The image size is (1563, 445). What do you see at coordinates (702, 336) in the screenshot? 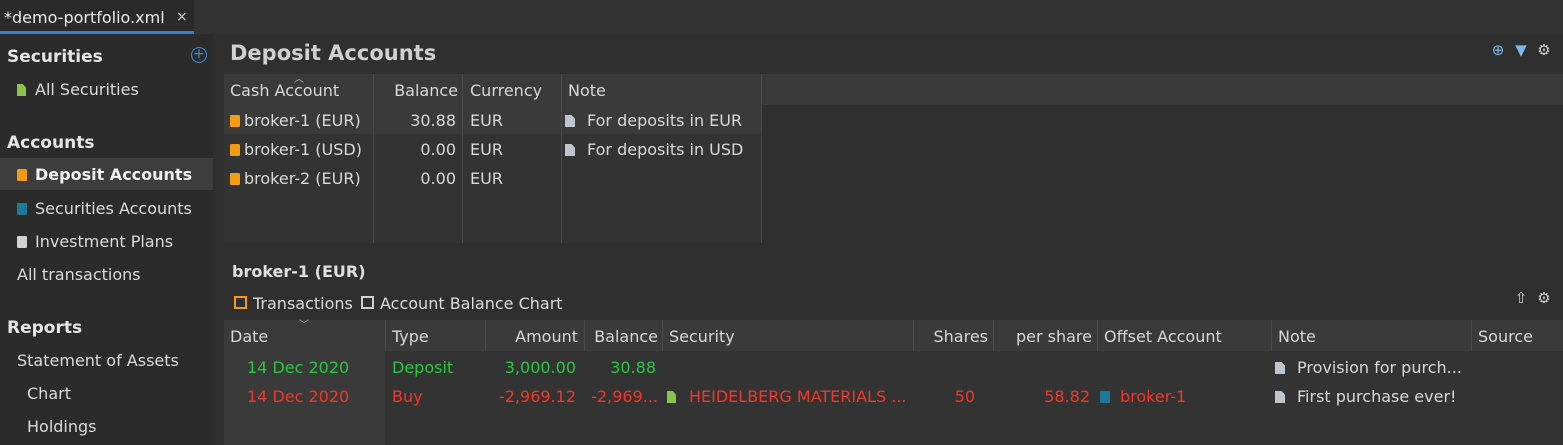
I see `col-security: Security` at bounding box center [702, 336].